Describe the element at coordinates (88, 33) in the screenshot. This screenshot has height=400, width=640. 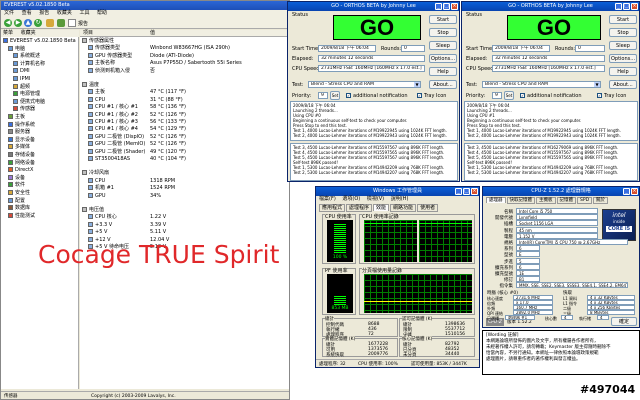
I see `col-item-header: 项目` at that location.